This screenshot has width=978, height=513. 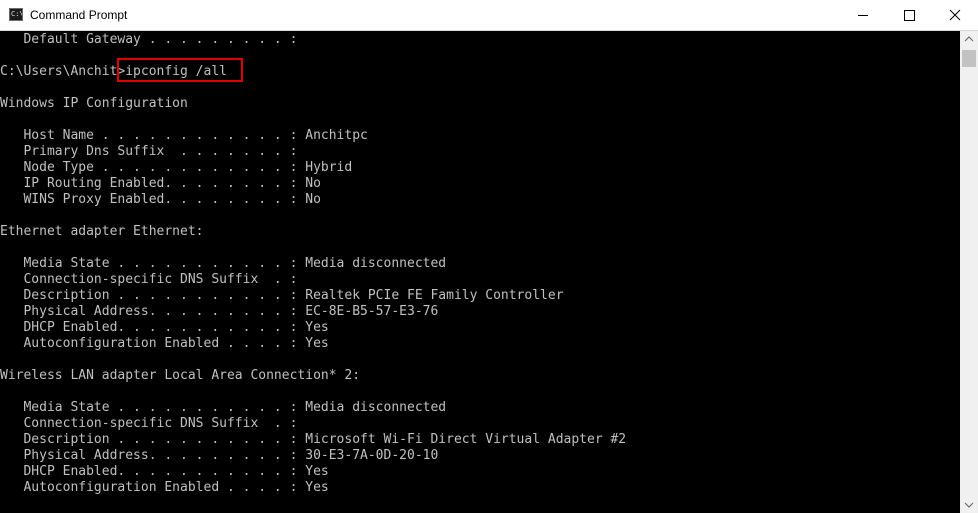 I want to click on console-line: WINS Proxy Enabled. . . . . . . . : No, so click(x=160, y=199).